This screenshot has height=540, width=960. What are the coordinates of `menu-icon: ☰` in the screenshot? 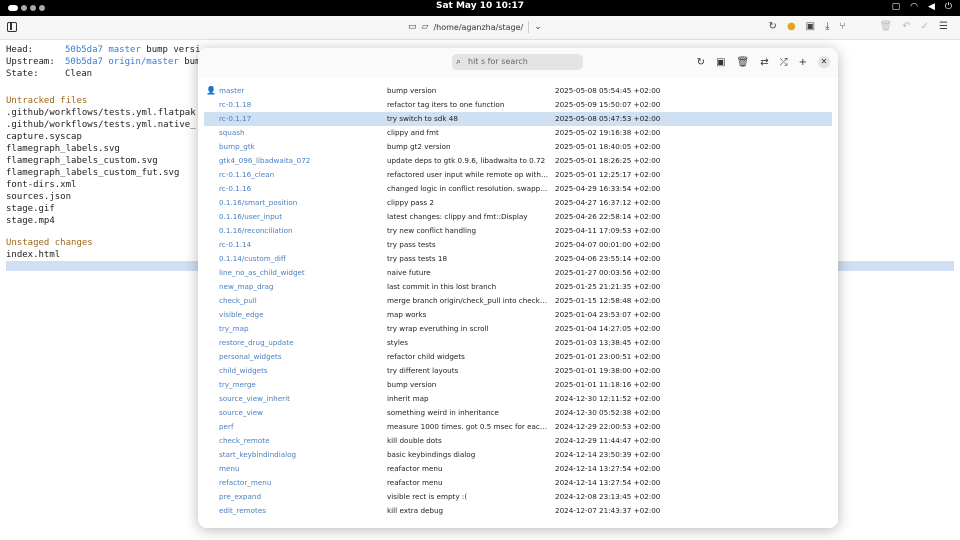 It's located at (943, 26).